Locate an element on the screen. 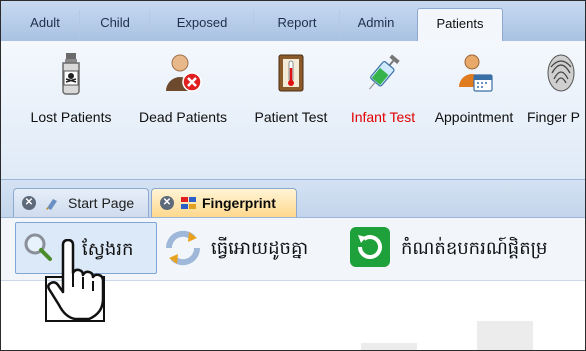 This screenshot has height=351, width=586. tab-exposed: Exposed is located at coordinates (202, 23).